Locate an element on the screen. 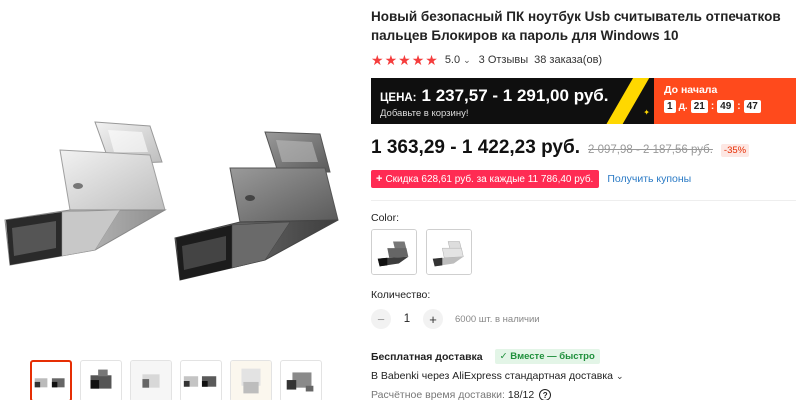 Image resolution: width=800 pixels, height=400 pixels. variant-silver is located at coordinates (449, 252).